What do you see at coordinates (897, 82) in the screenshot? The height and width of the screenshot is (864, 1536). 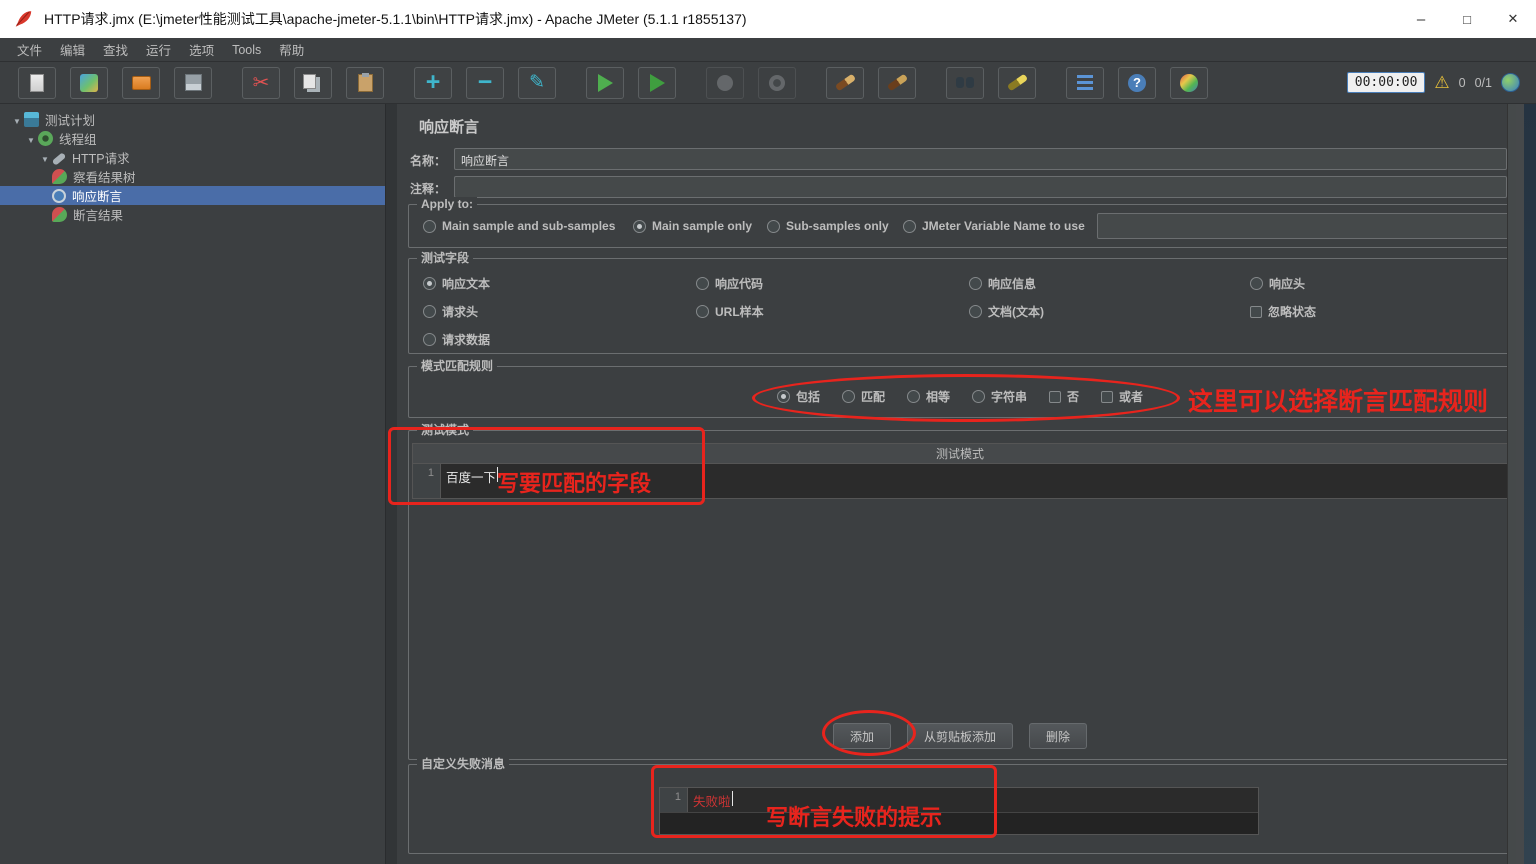 I see `clear-all-button` at bounding box center [897, 82].